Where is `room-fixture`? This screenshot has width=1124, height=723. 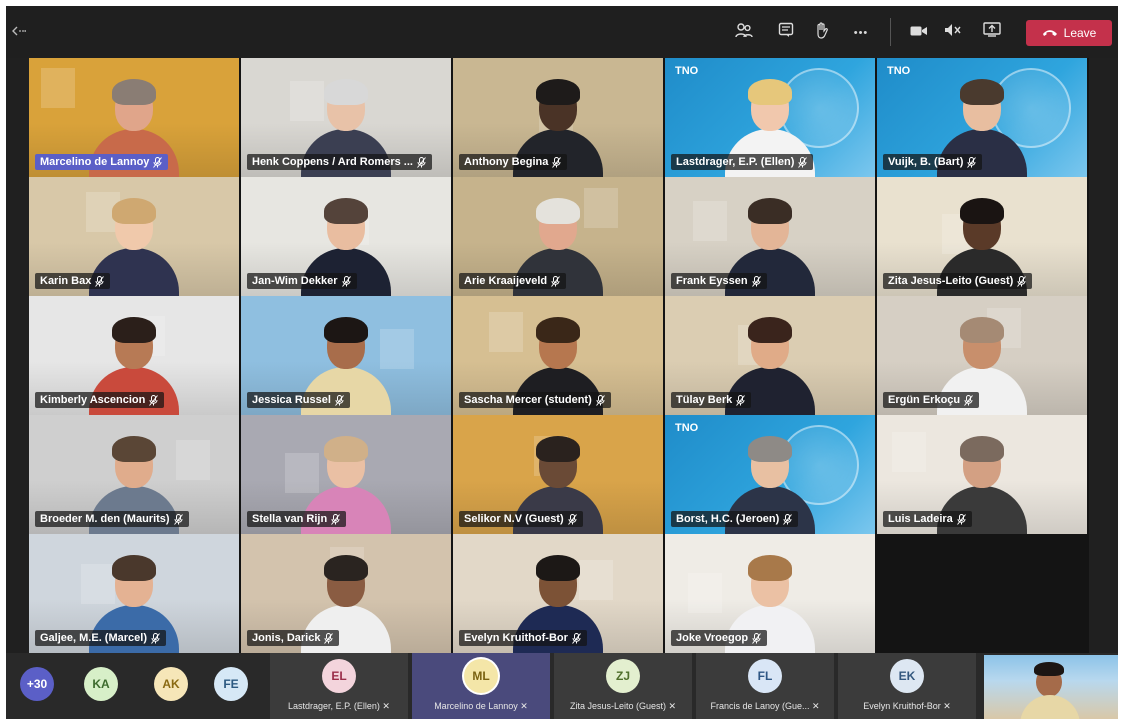
room-fixture is located at coordinates (58, 88).